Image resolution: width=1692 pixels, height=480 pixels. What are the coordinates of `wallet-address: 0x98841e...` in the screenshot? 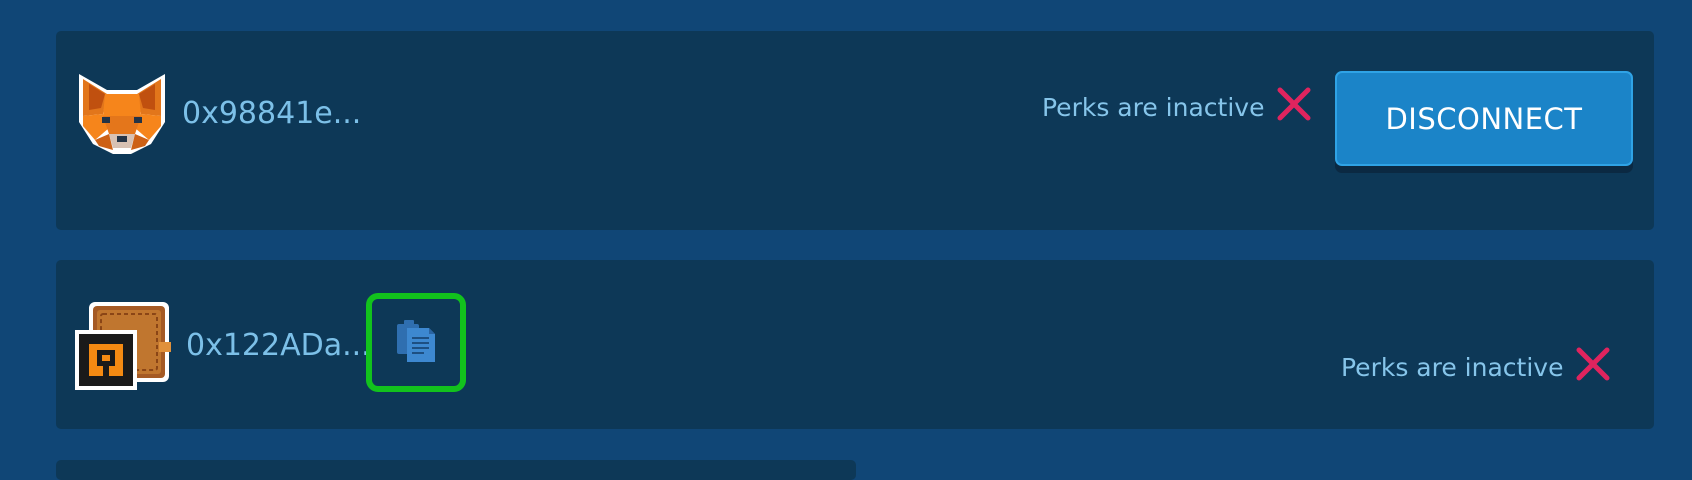 It's located at (272, 113).